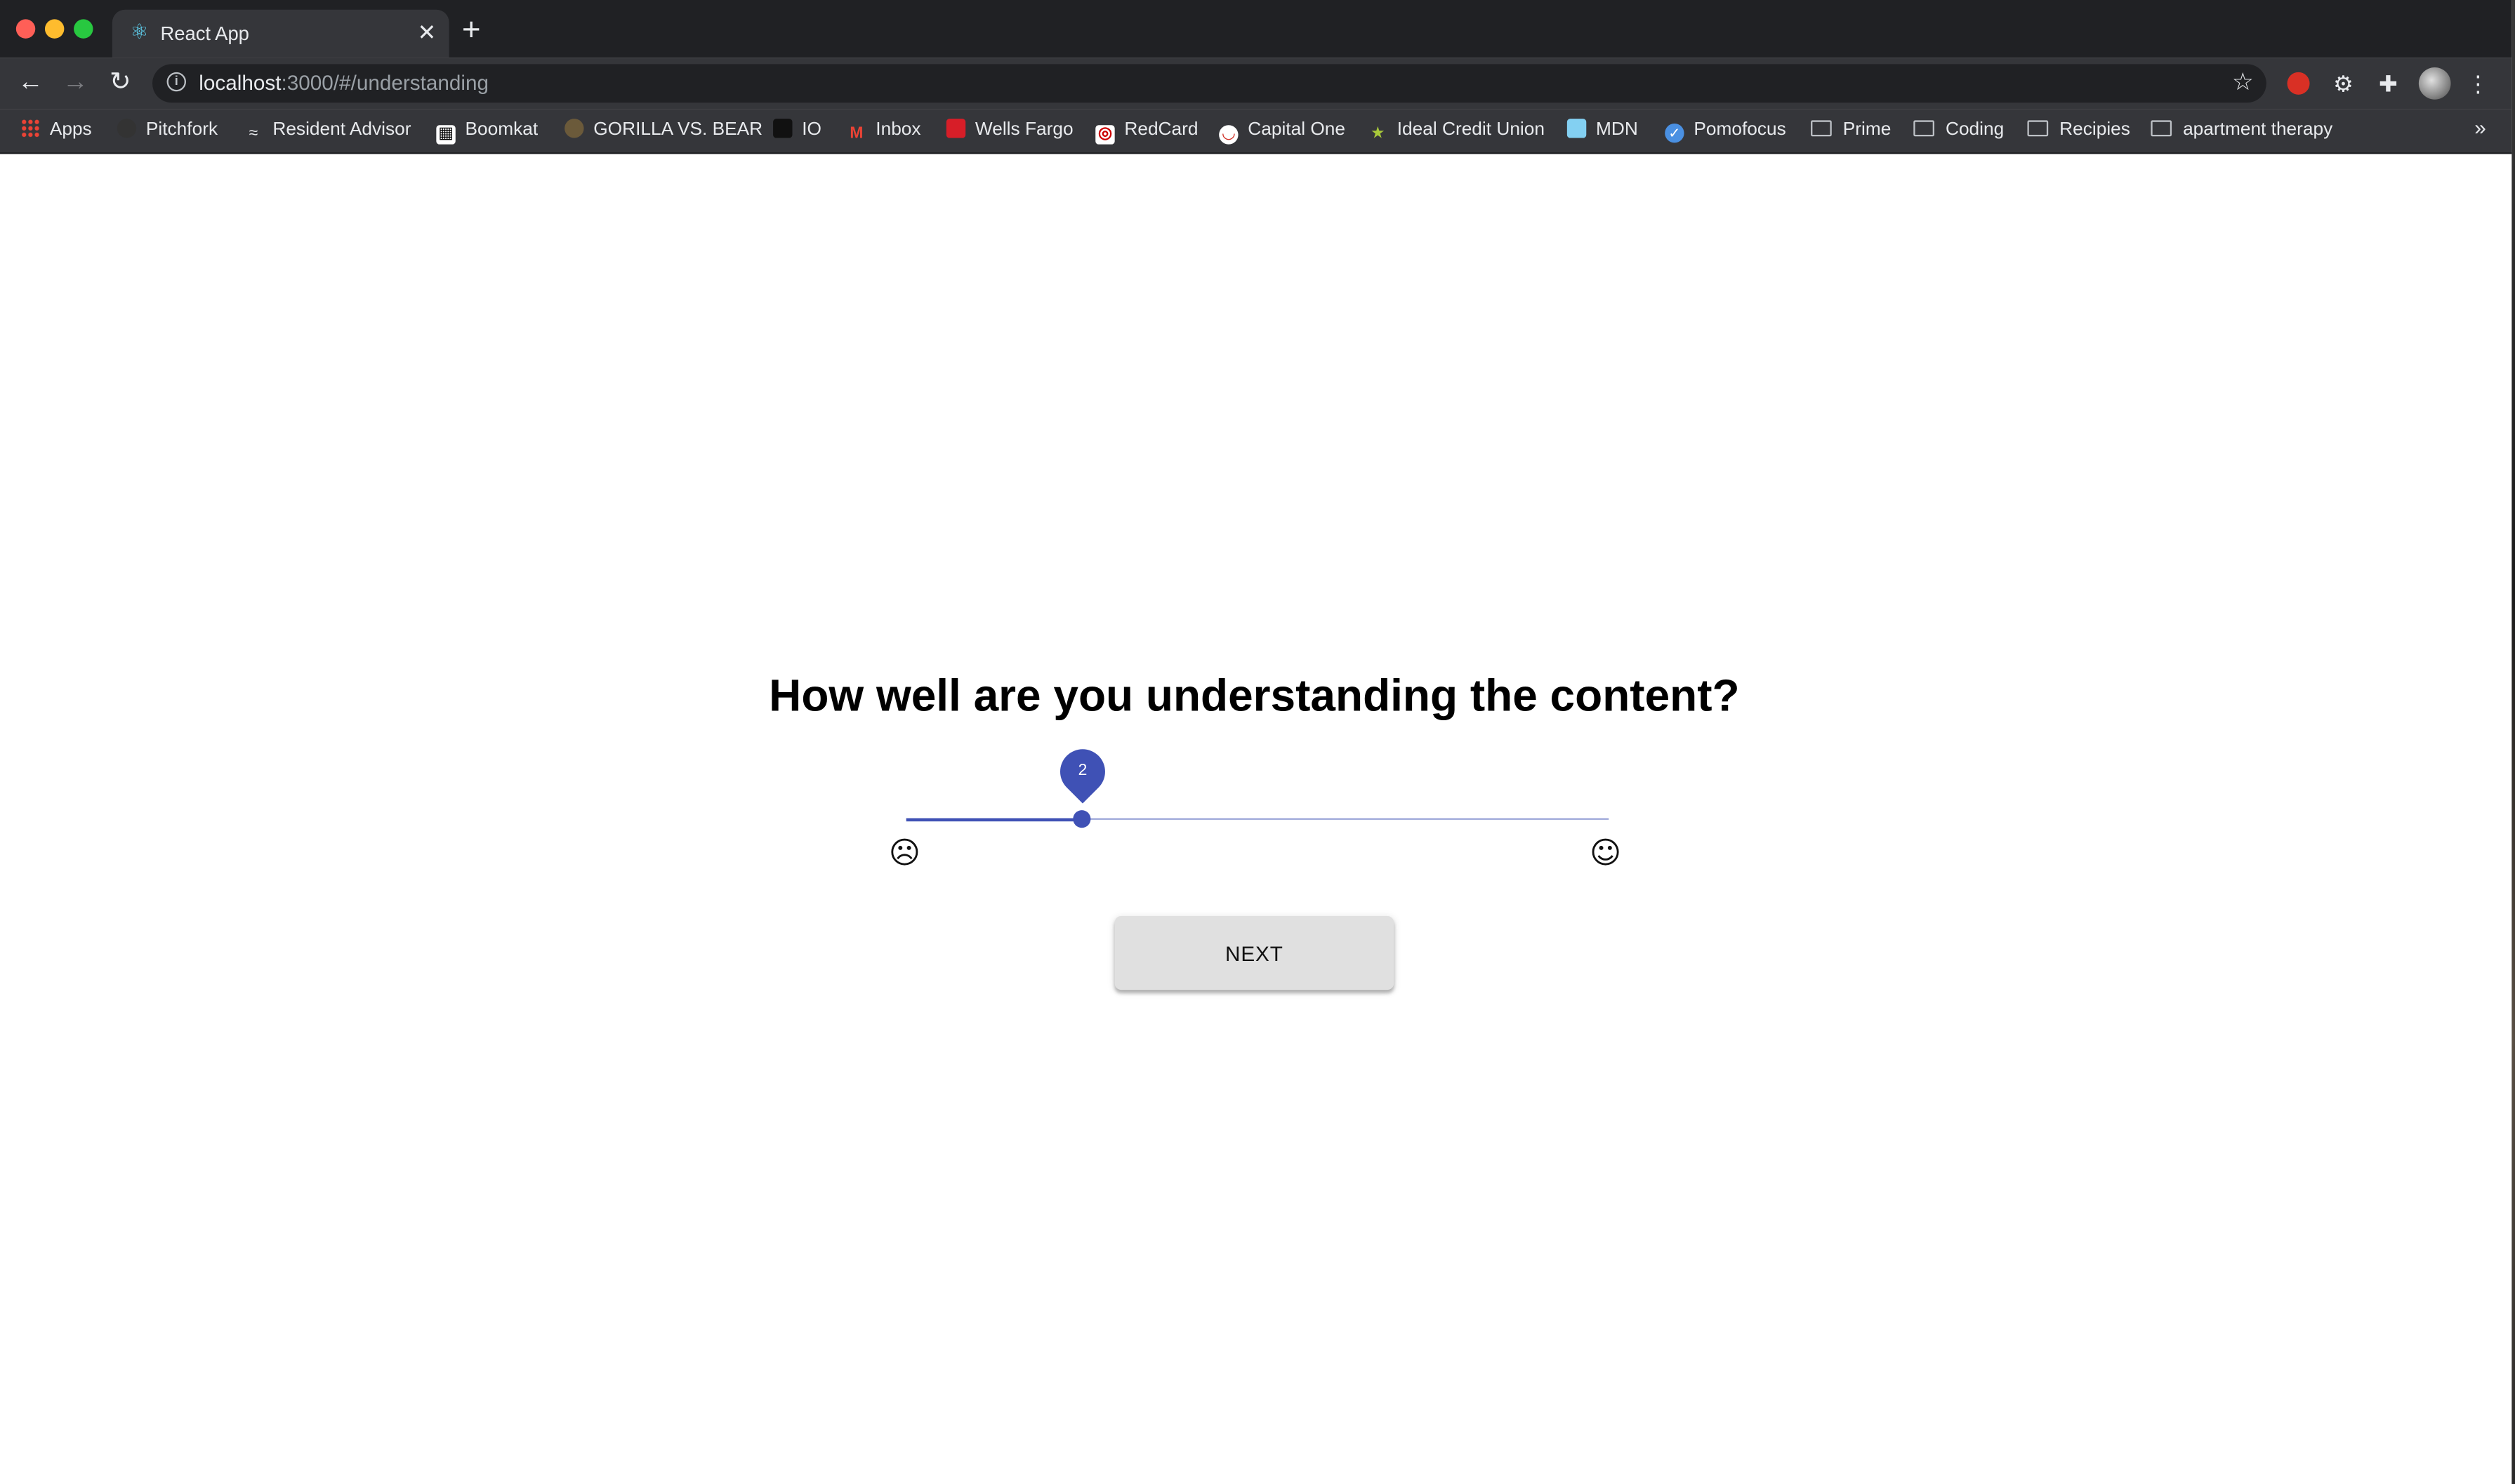 Image resolution: width=2515 pixels, height=1484 pixels. What do you see at coordinates (1602, 130) in the screenshot?
I see `bookmark-mdn: MDN` at bounding box center [1602, 130].